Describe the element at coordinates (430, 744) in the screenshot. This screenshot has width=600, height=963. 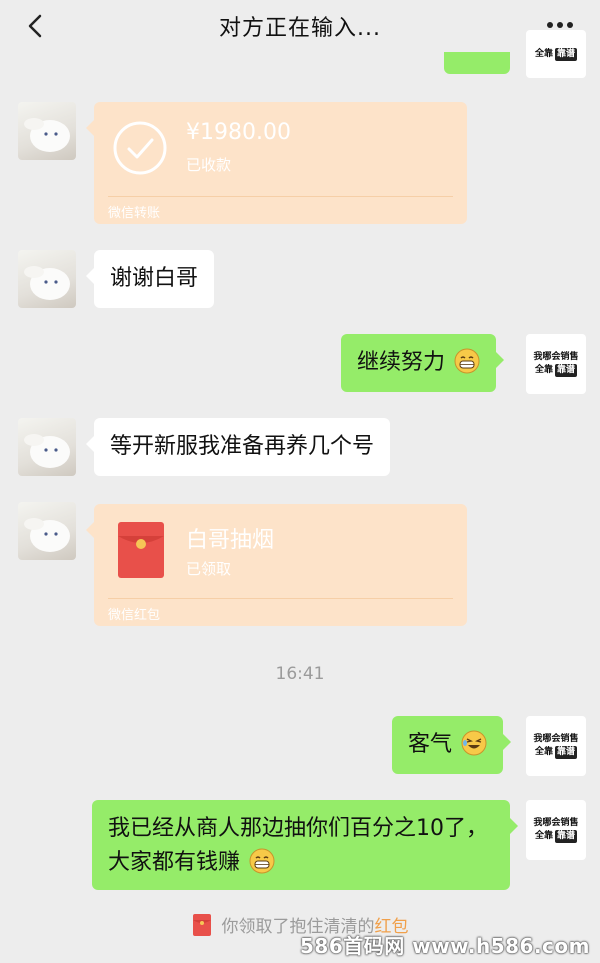
I see `message-text: 客气` at that location.